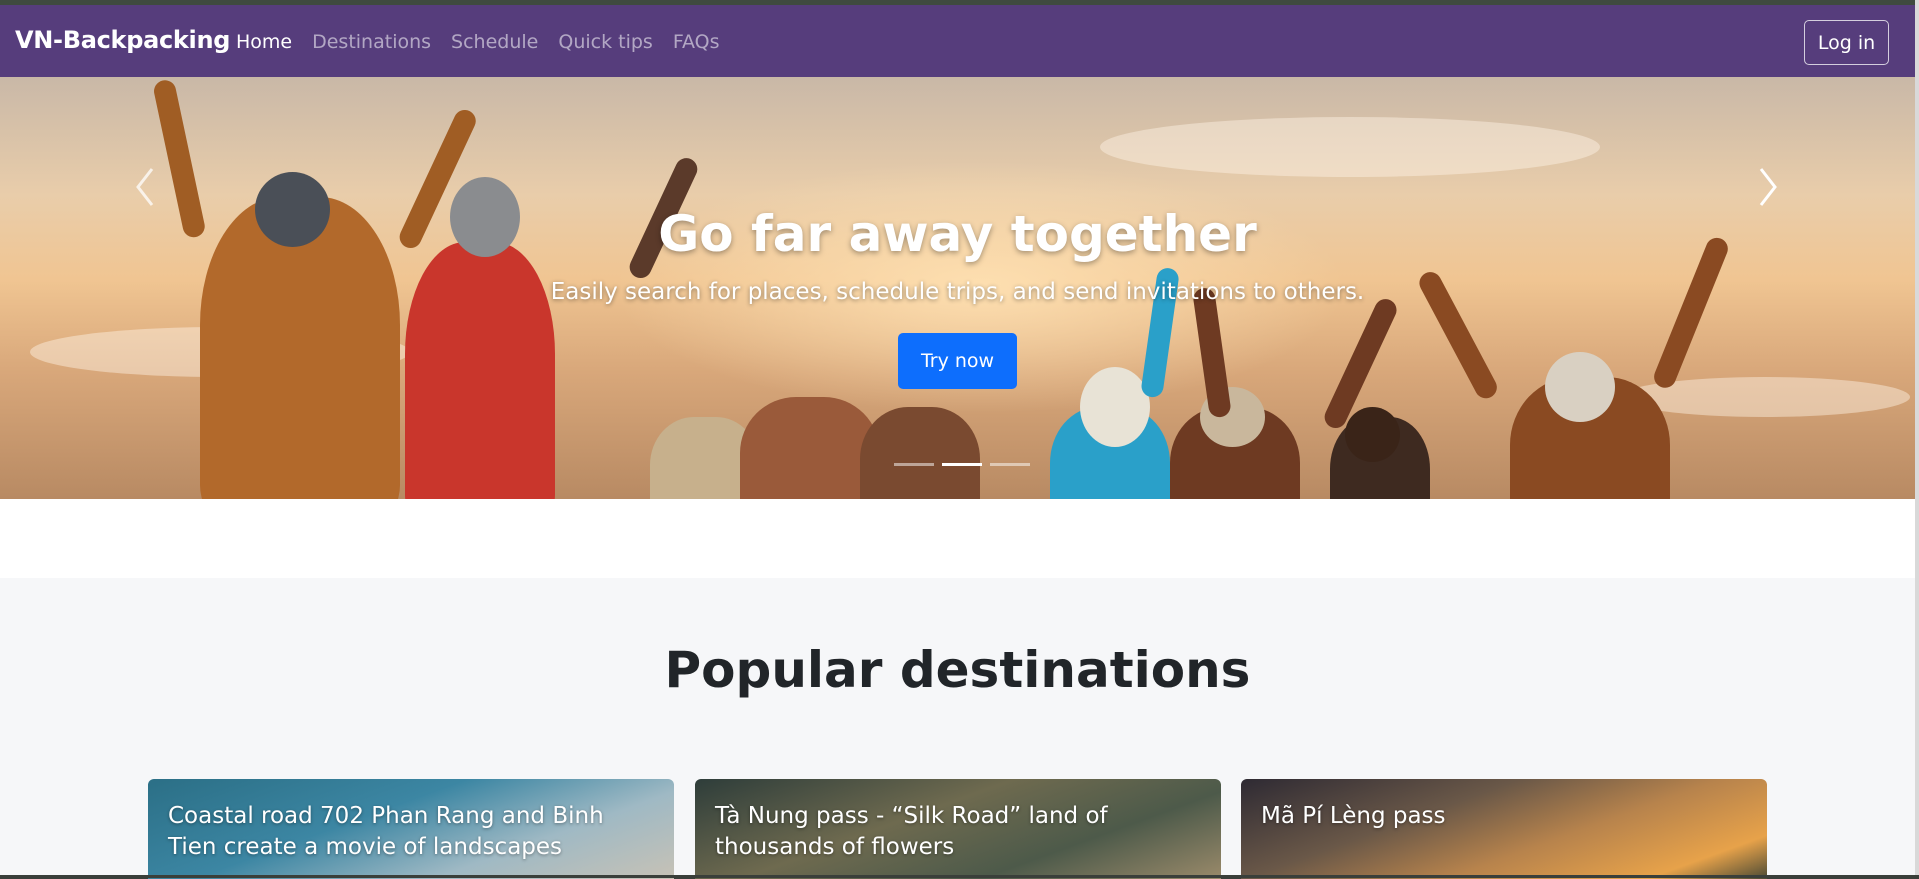  What do you see at coordinates (957, 361) in the screenshot?
I see `try-now-button: Try now` at bounding box center [957, 361].